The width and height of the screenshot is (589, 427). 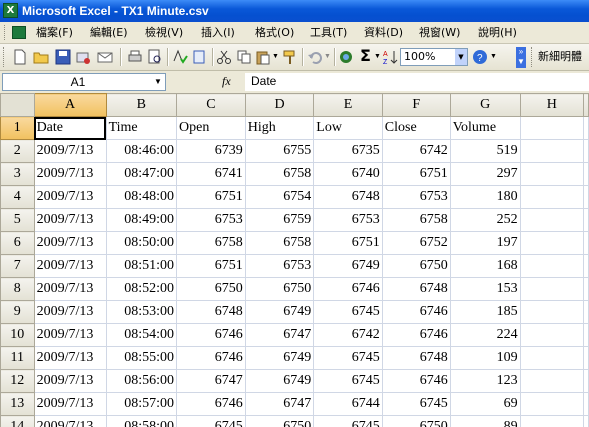 What do you see at coordinates (279, 128) in the screenshot?
I see `cell: High` at bounding box center [279, 128].